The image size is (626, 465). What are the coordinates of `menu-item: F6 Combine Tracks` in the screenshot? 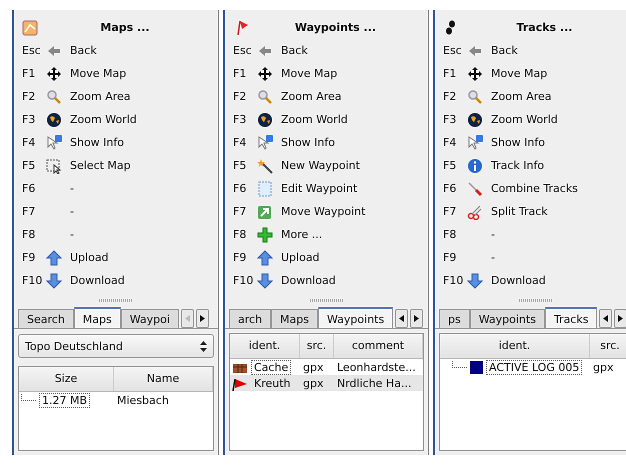 It's located at (530, 188).